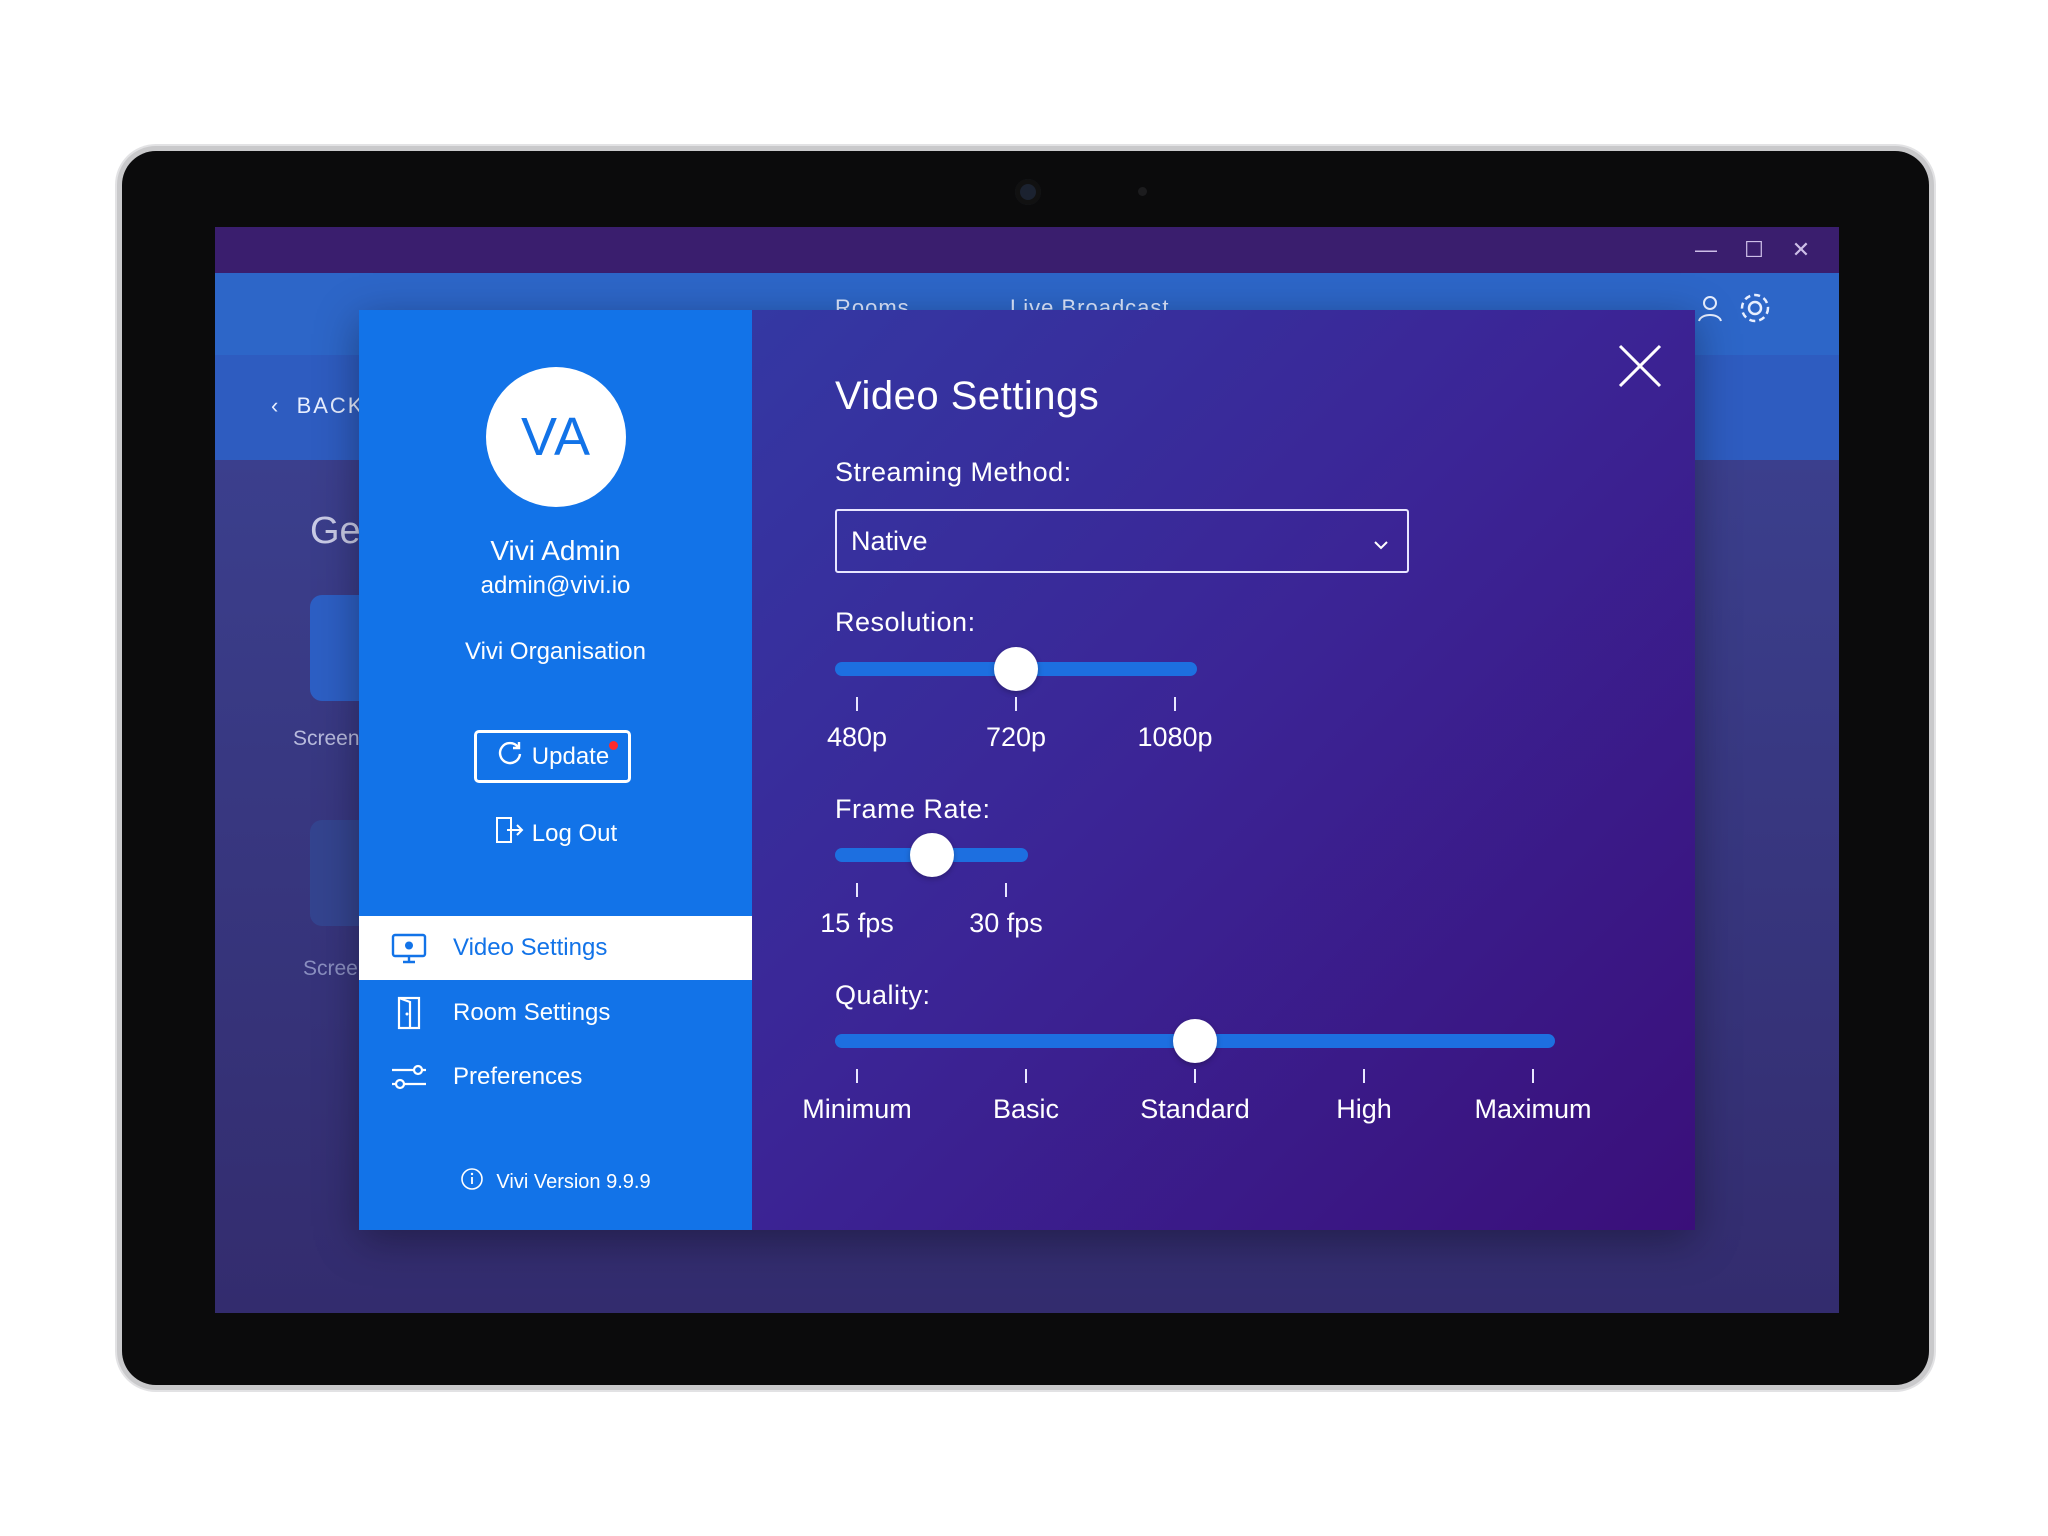 The width and height of the screenshot is (2048, 1536). I want to click on slider-option-label: High, so click(1364, 1109).